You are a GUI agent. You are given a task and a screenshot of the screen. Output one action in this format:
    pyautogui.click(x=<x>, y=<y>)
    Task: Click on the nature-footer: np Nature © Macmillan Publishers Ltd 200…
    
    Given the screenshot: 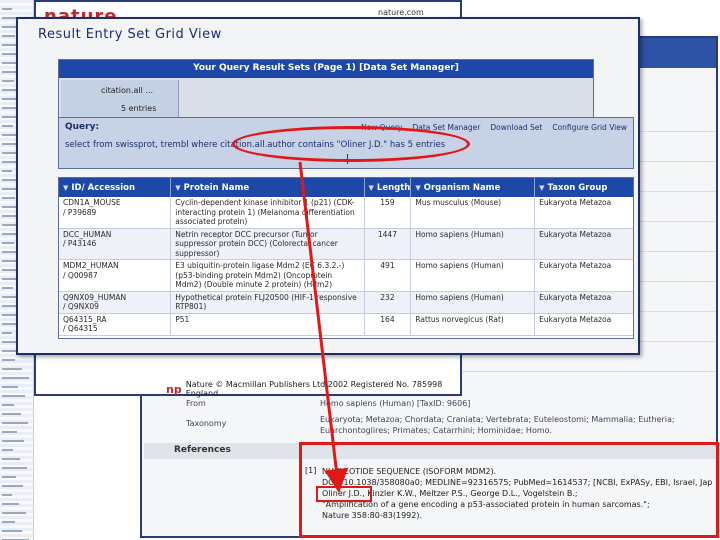 What is the action you would take?
    pyautogui.click(x=313, y=389)
    